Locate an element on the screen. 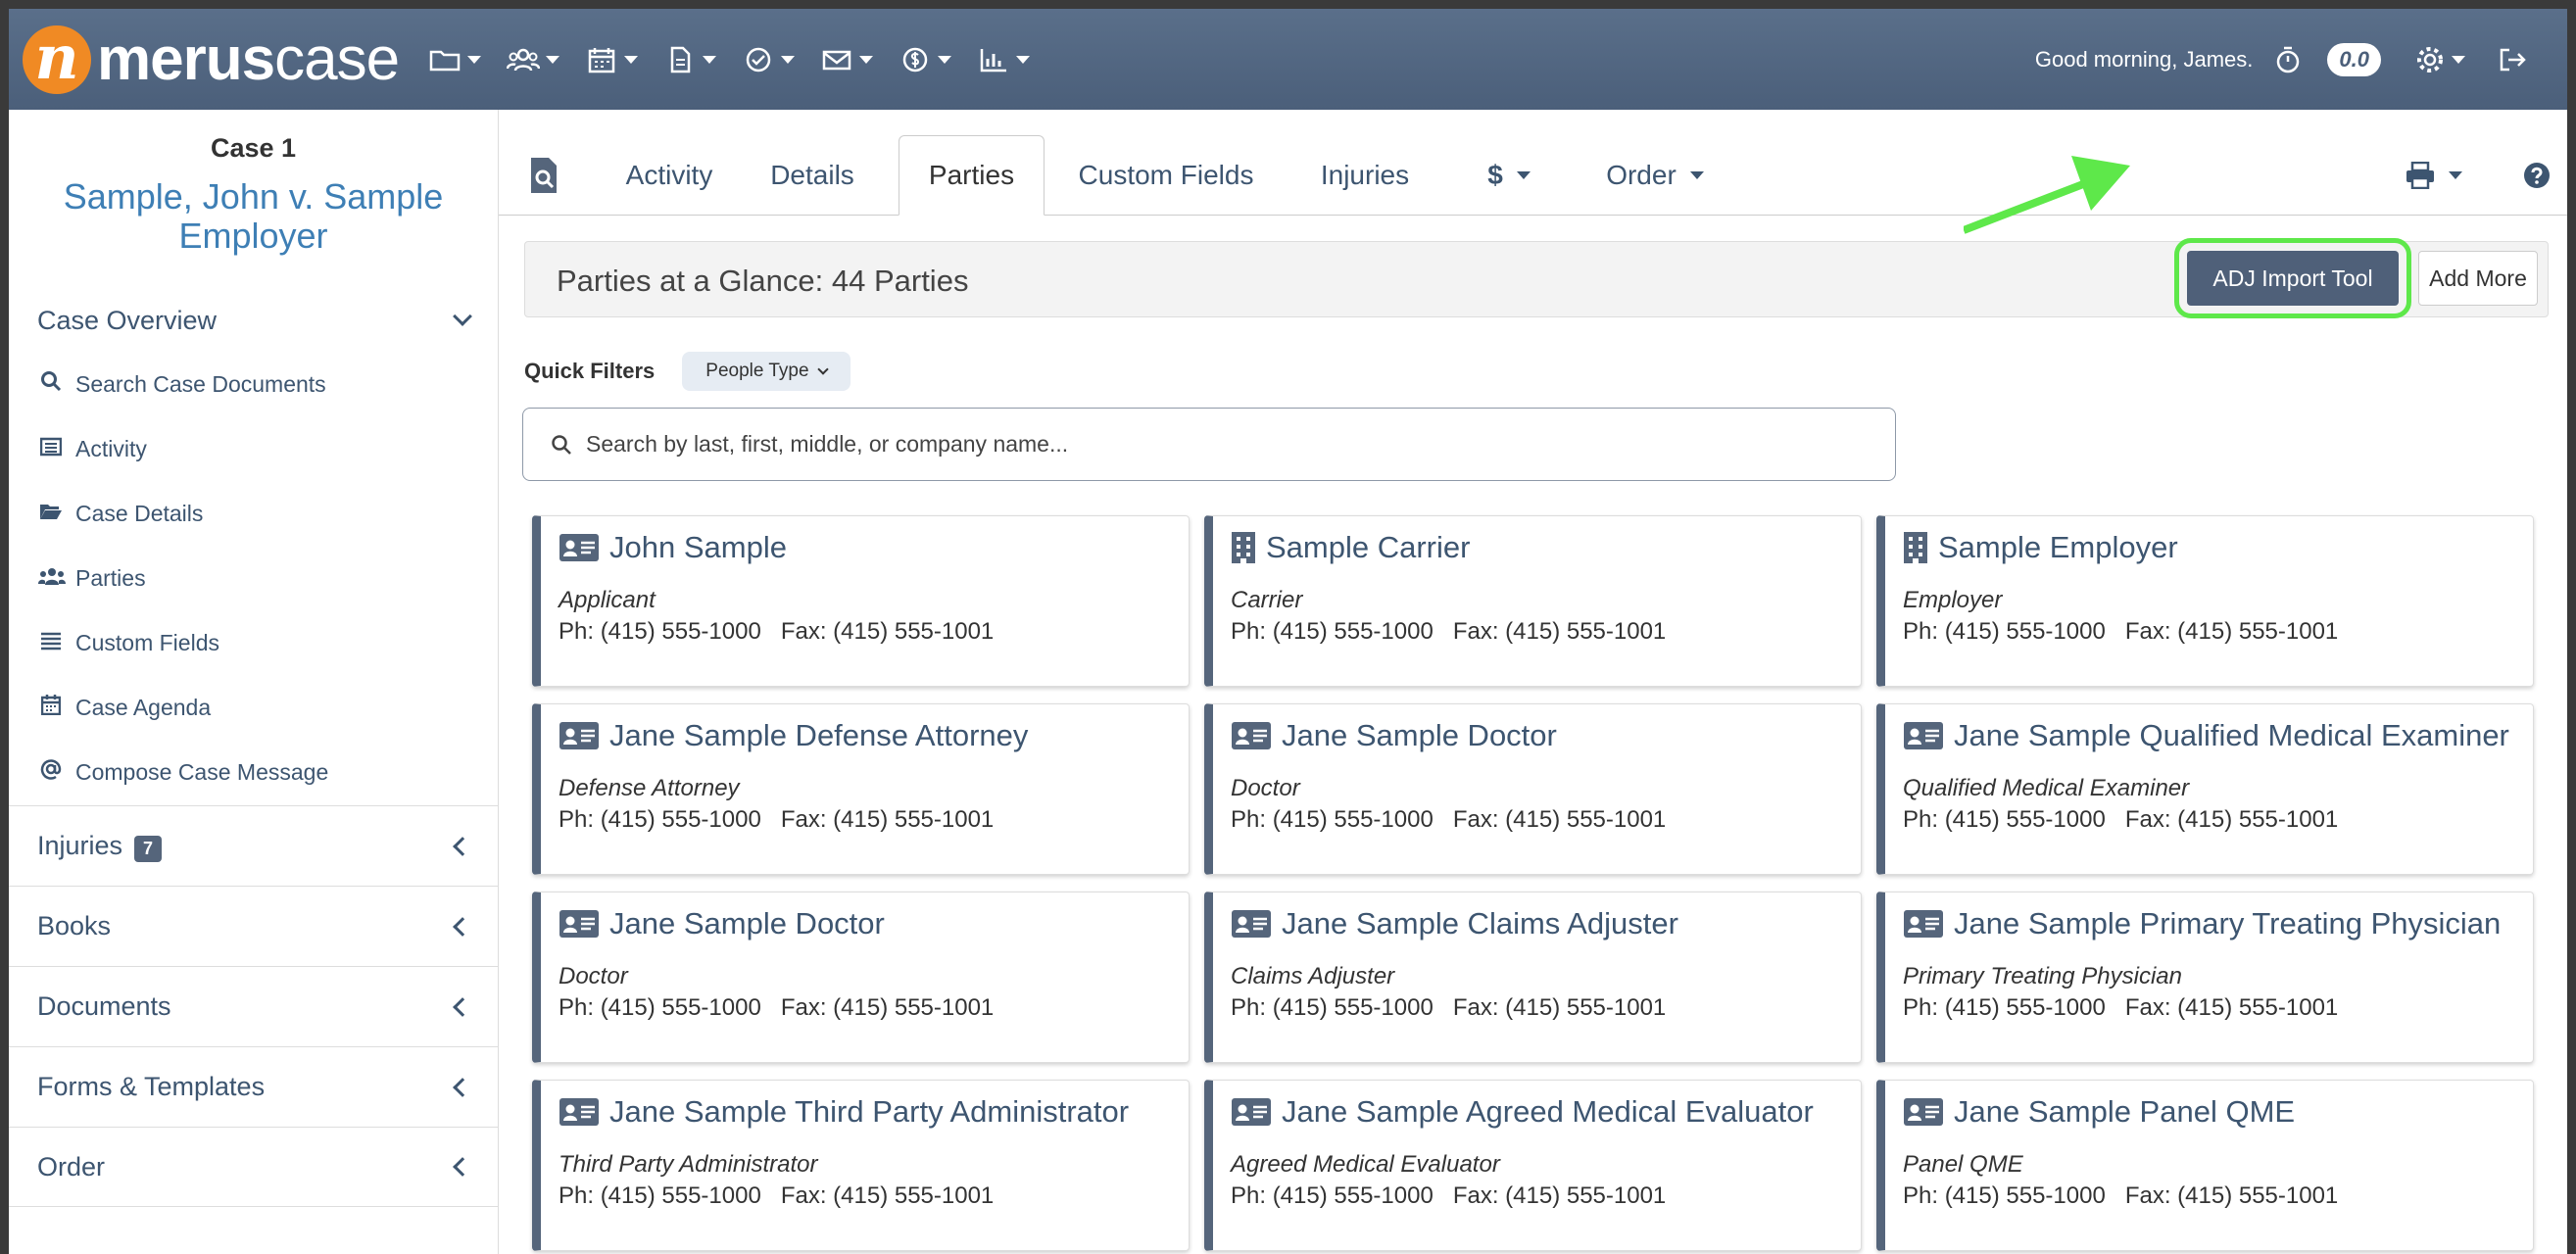 Image resolution: width=2576 pixels, height=1254 pixels. sidebar-section-documents: Documents is located at coordinates (254, 1006).